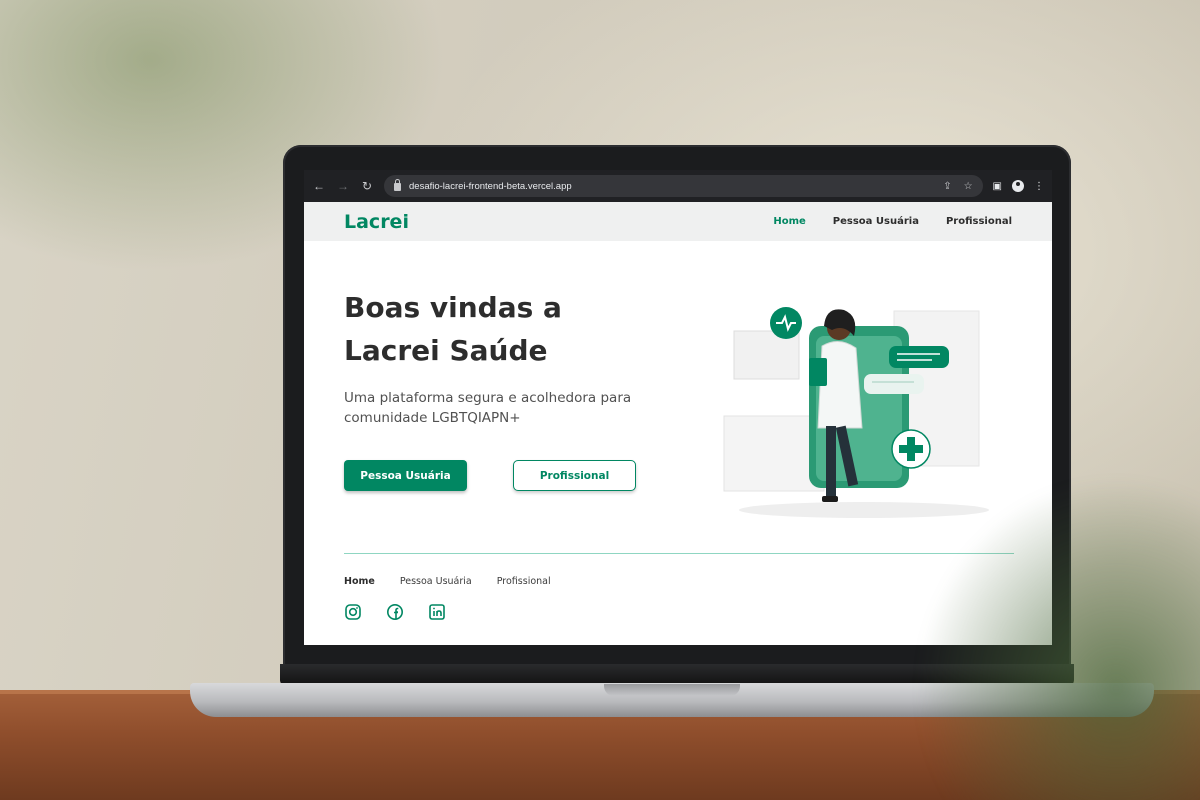 The height and width of the screenshot is (800, 1200). Describe the element at coordinates (894, 384) in the screenshot. I see `chat-bubble-light` at that location.